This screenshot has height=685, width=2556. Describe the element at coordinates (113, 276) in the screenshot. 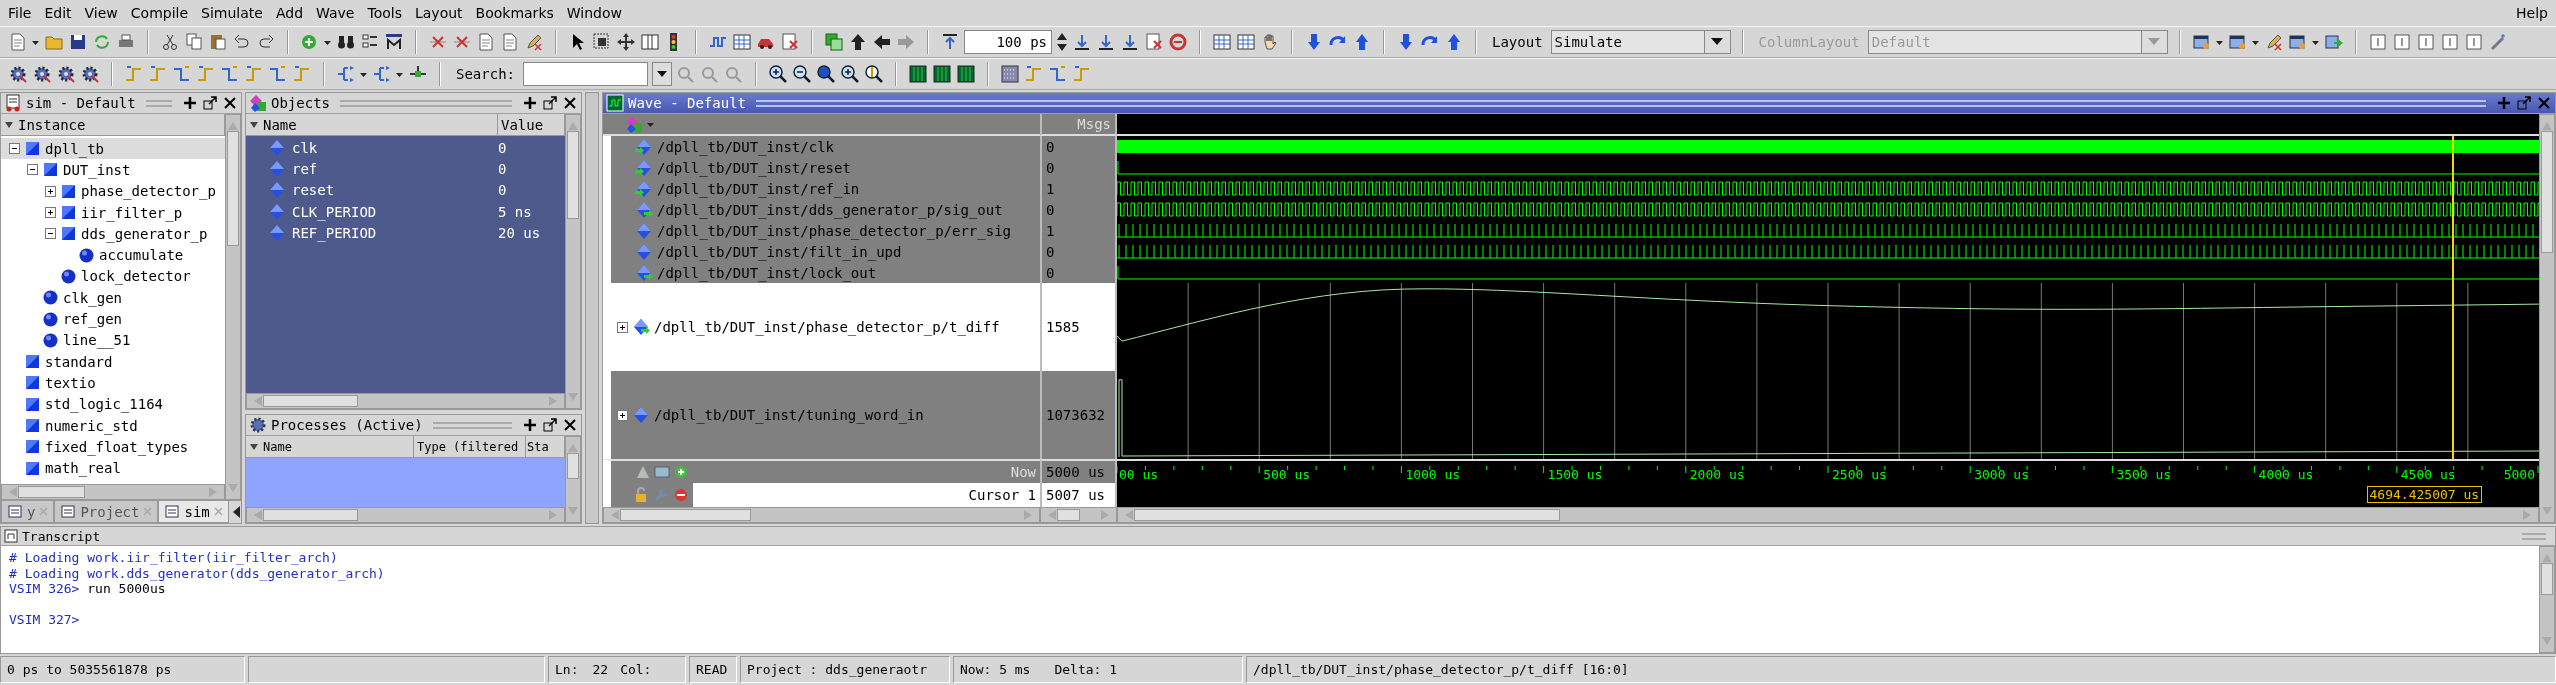

I see `tree-item: lock_detector` at that location.